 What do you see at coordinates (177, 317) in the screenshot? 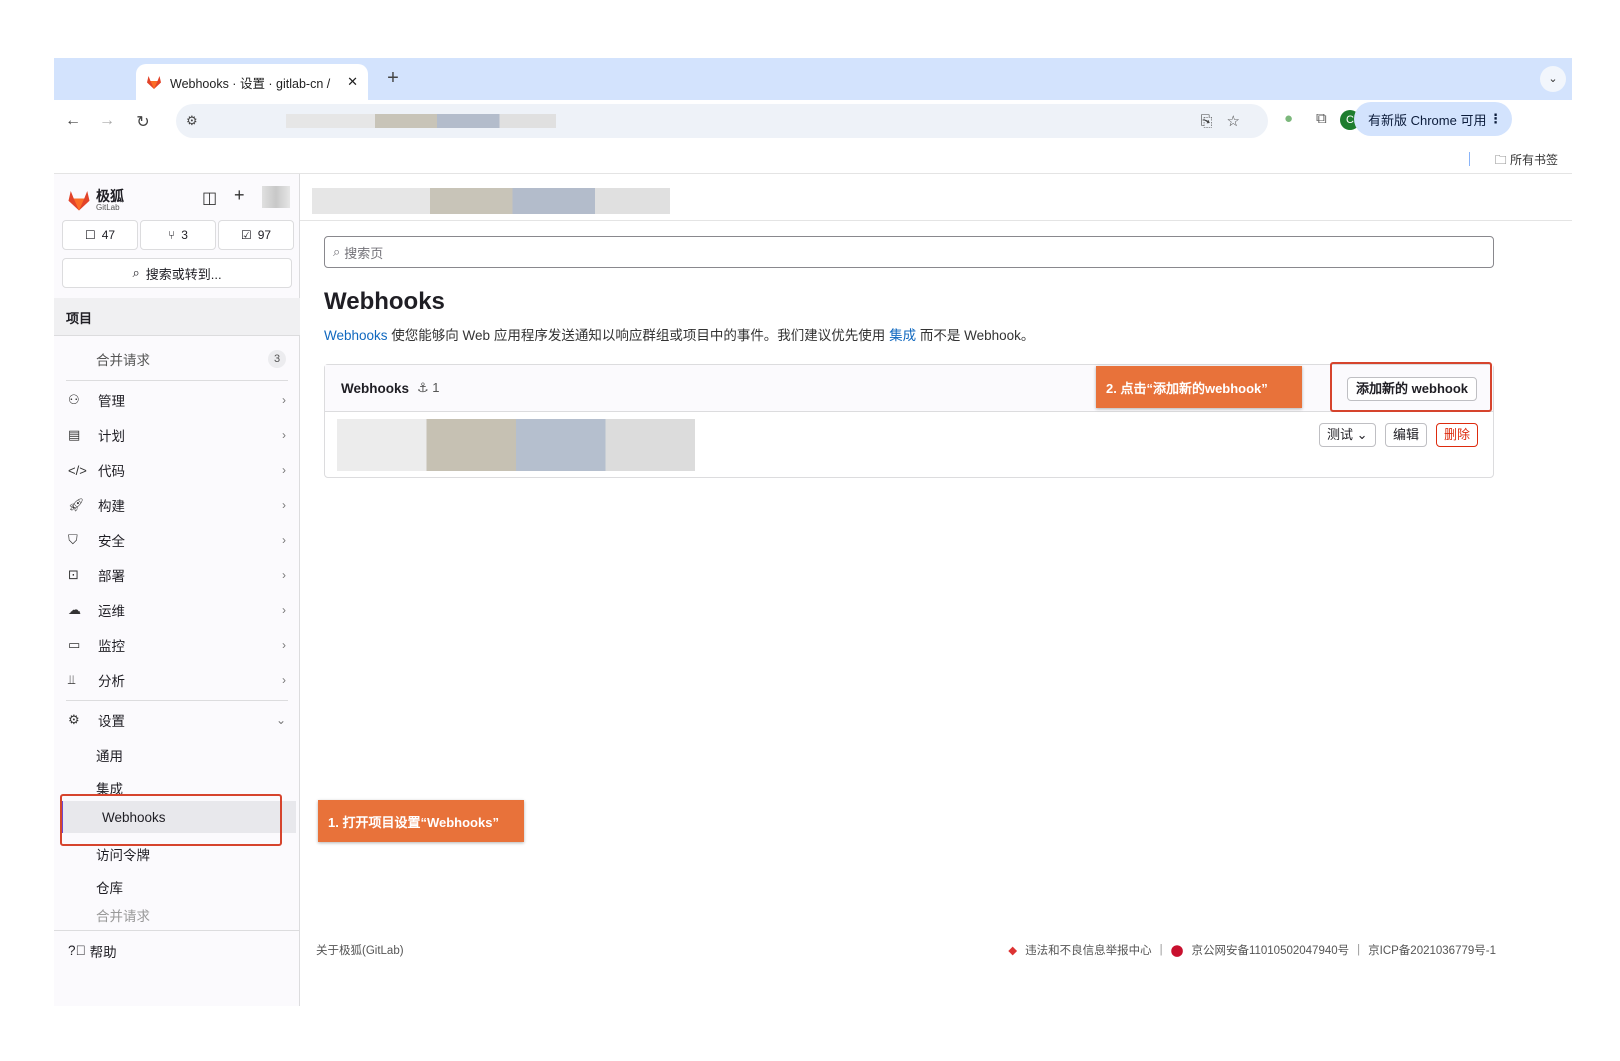
I see `sidebar-section-title: 项目` at bounding box center [177, 317].